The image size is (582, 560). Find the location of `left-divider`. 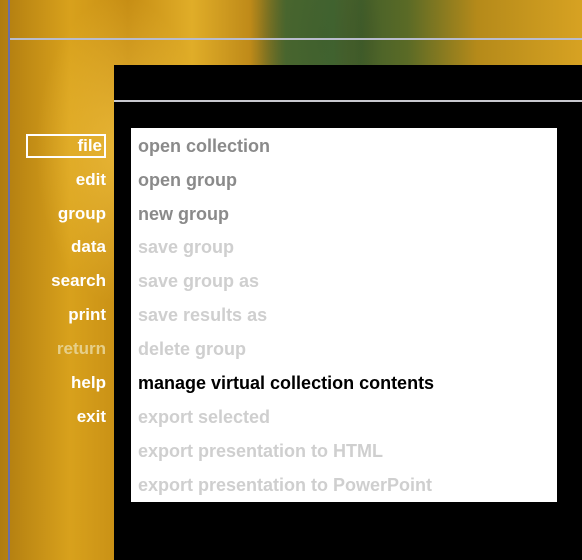

left-divider is located at coordinates (9, 280).